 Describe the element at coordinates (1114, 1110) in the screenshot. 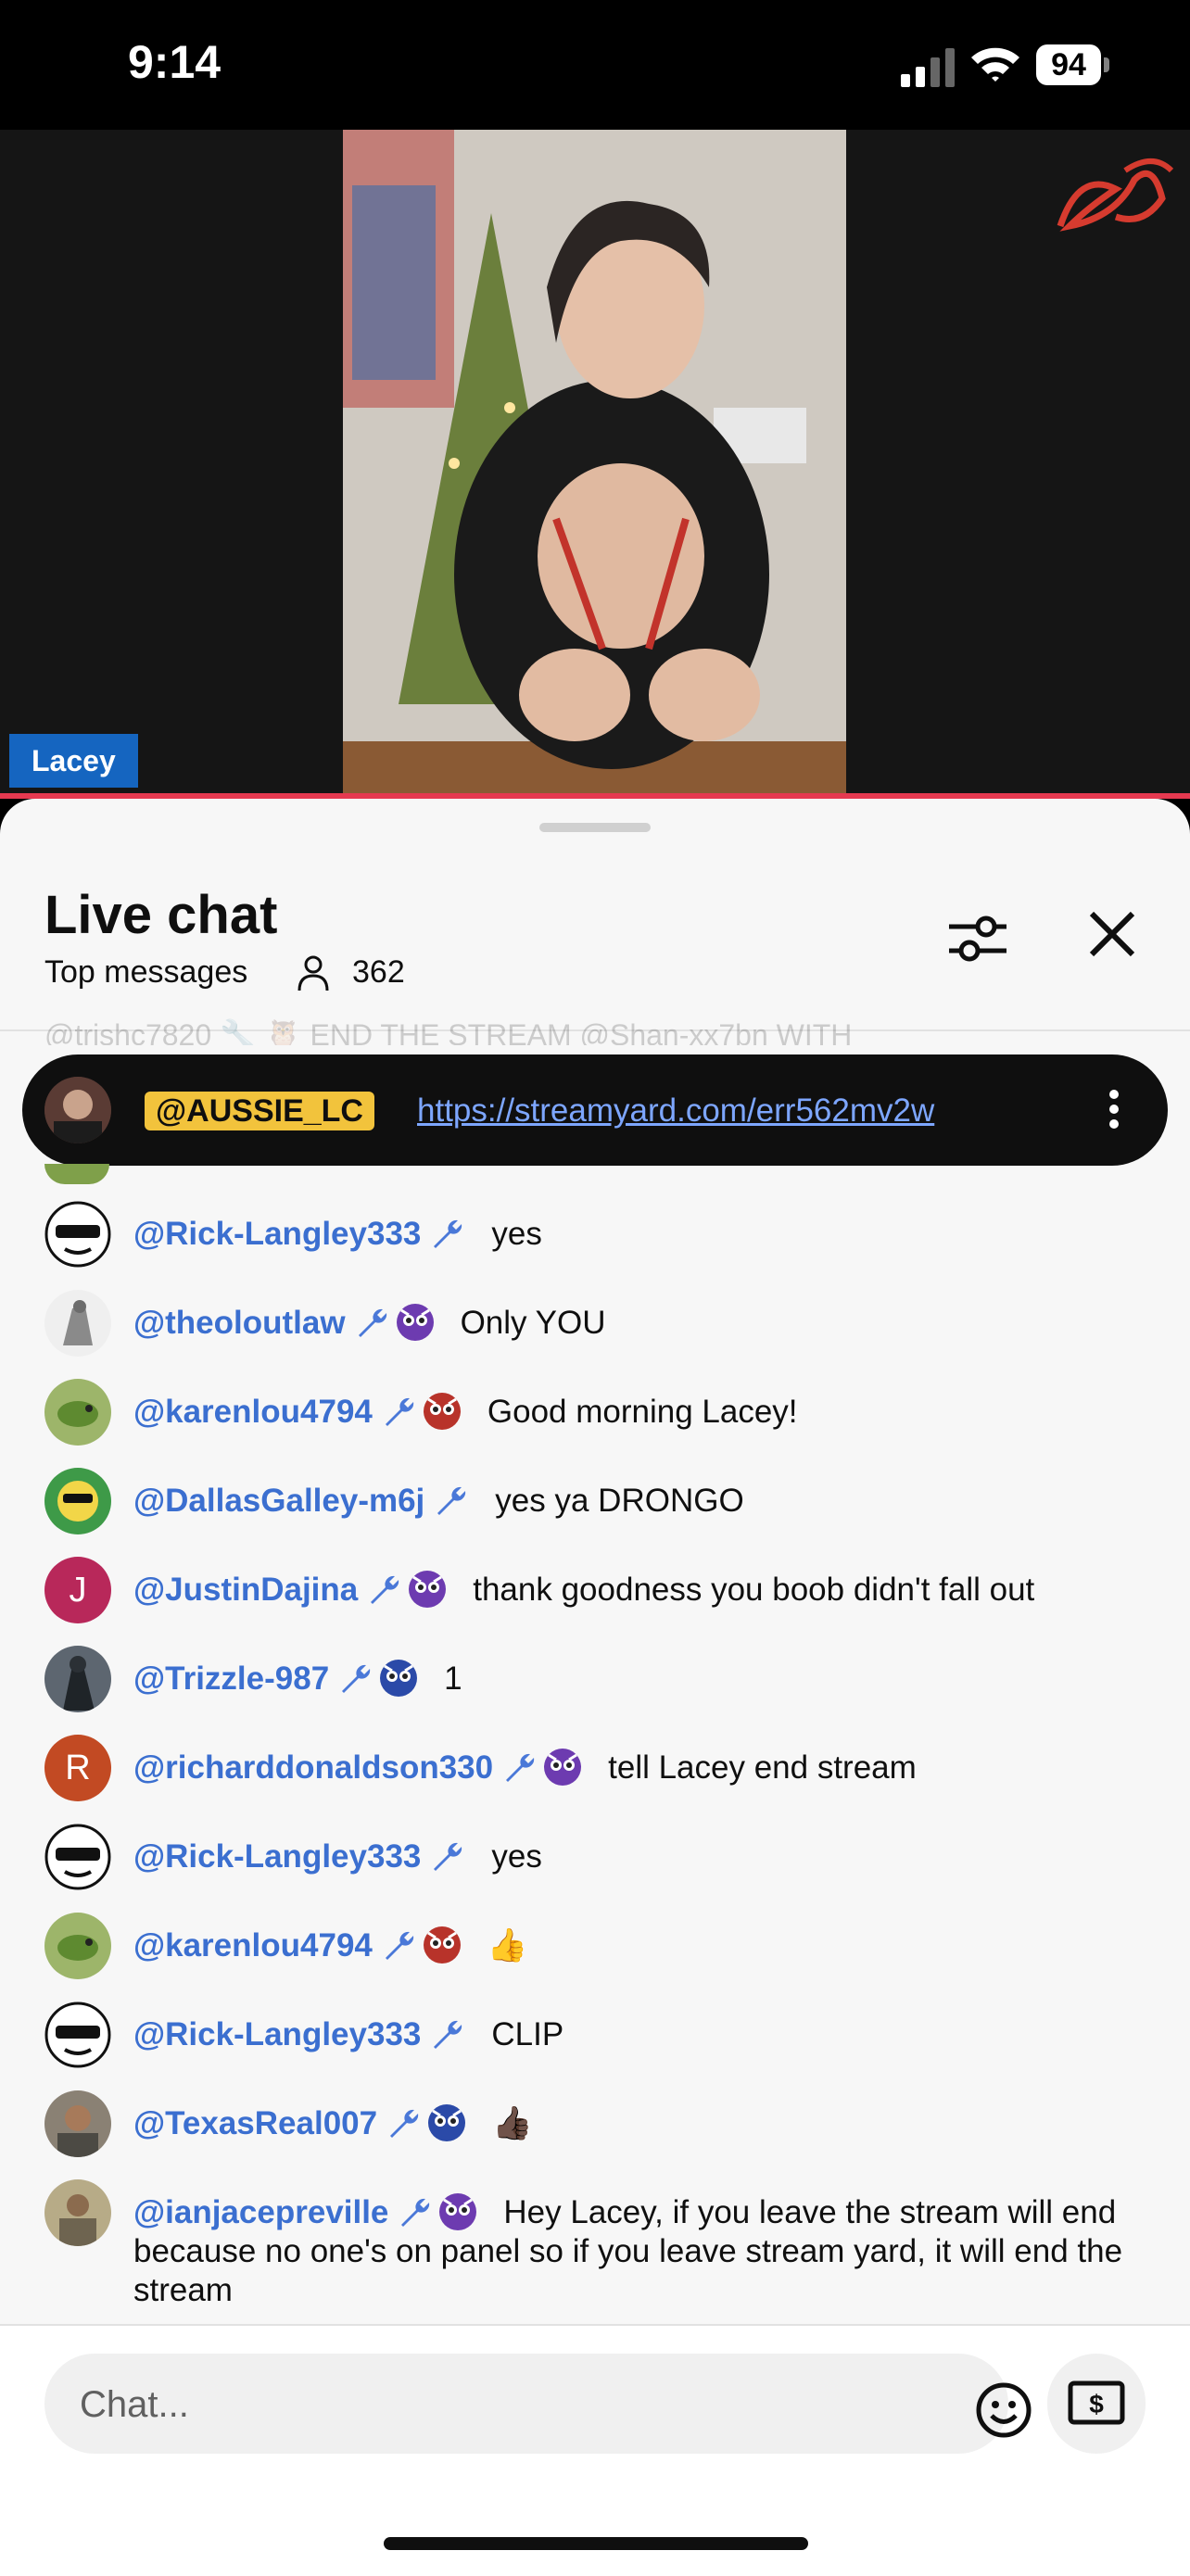

I see `more-options-icon` at that location.